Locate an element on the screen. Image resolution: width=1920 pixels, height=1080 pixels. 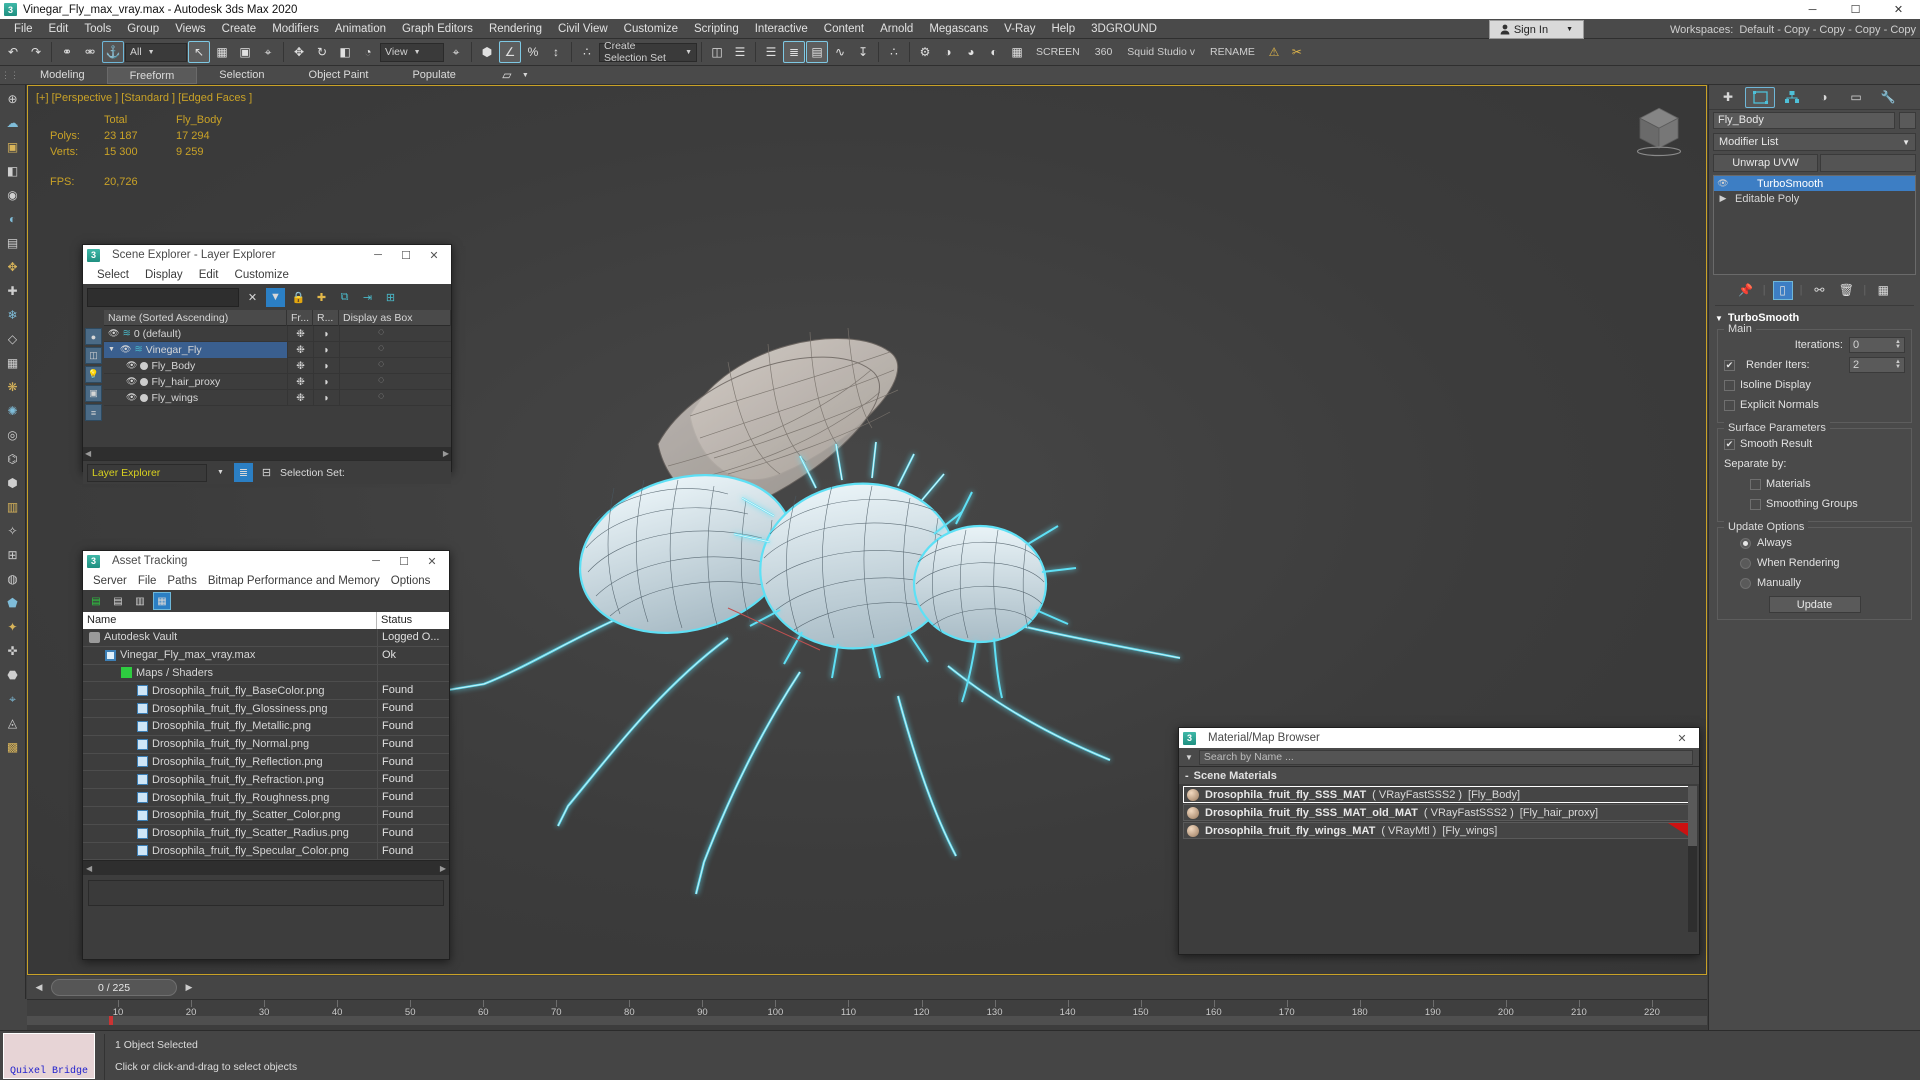
track-bar-track is located at coordinates (867, 1020).